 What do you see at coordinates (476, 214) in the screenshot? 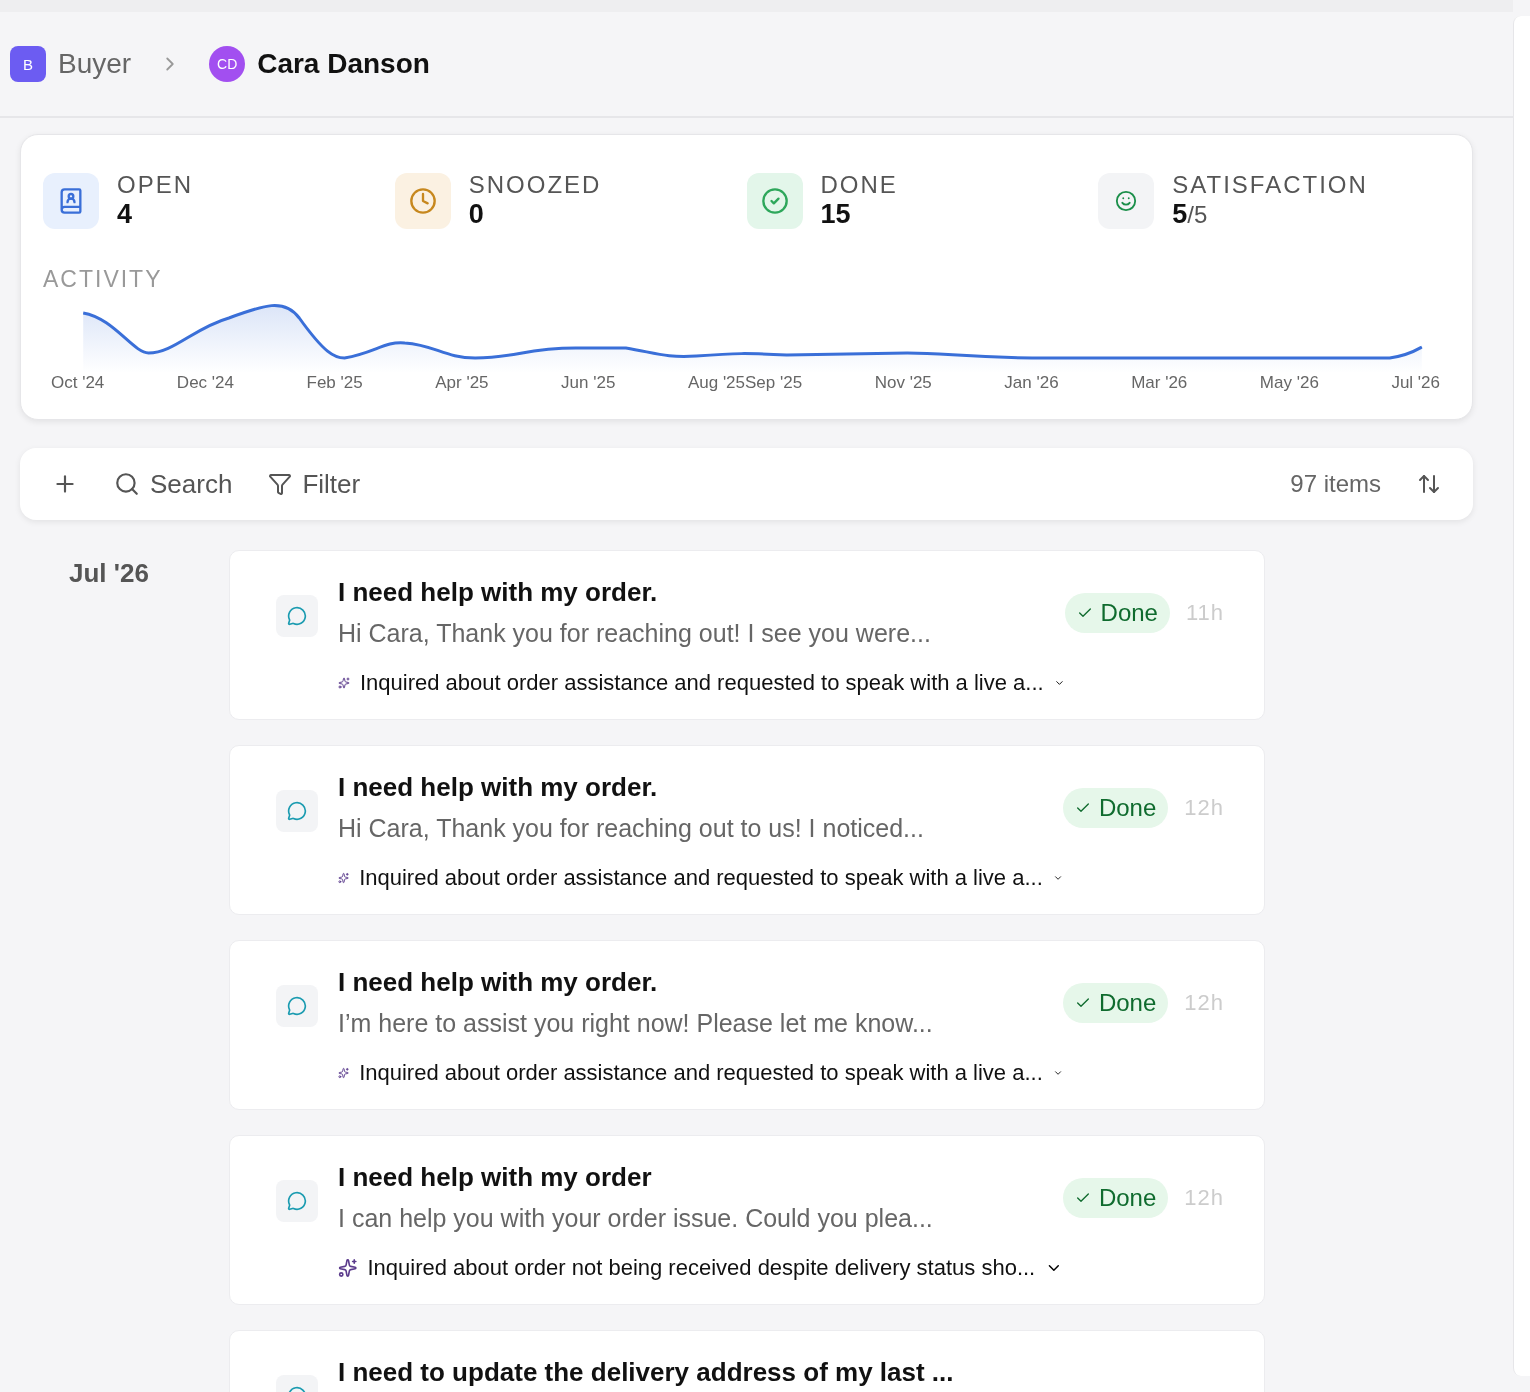
I see `stat-value: 0` at bounding box center [476, 214].